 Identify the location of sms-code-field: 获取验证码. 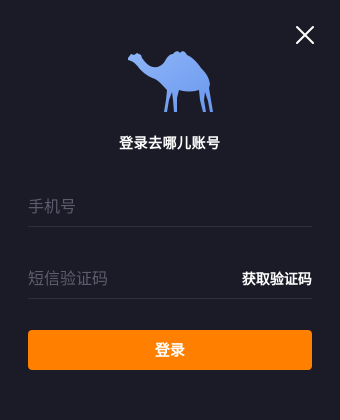
(170, 279).